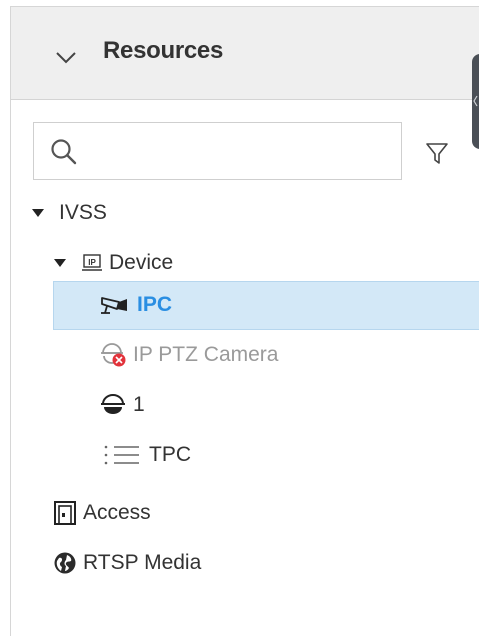 This screenshot has width=479, height=636. I want to click on bullet-camera-icon, so click(115, 305).